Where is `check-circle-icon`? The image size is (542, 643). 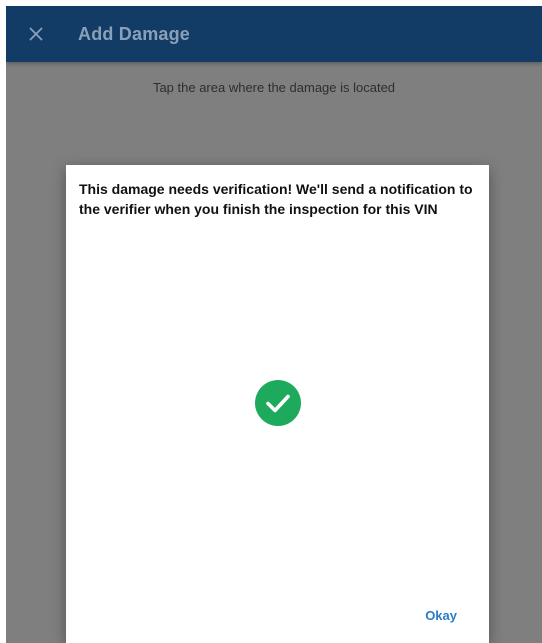 check-circle-icon is located at coordinates (278, 403).